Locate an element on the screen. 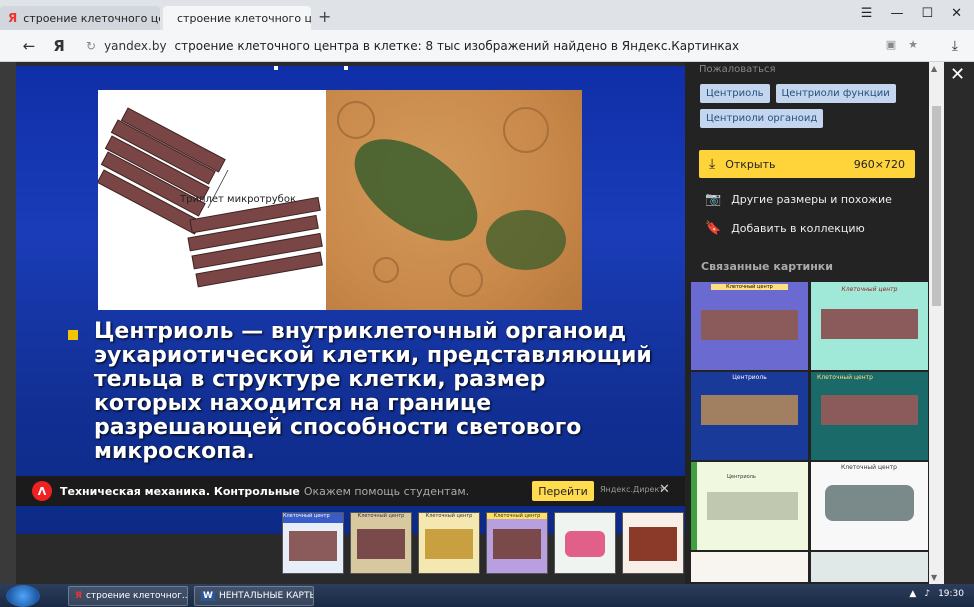 The width and height of the screenshot is (974, 607). close-window-icon: ✕ is located at coordinates (956, 13).